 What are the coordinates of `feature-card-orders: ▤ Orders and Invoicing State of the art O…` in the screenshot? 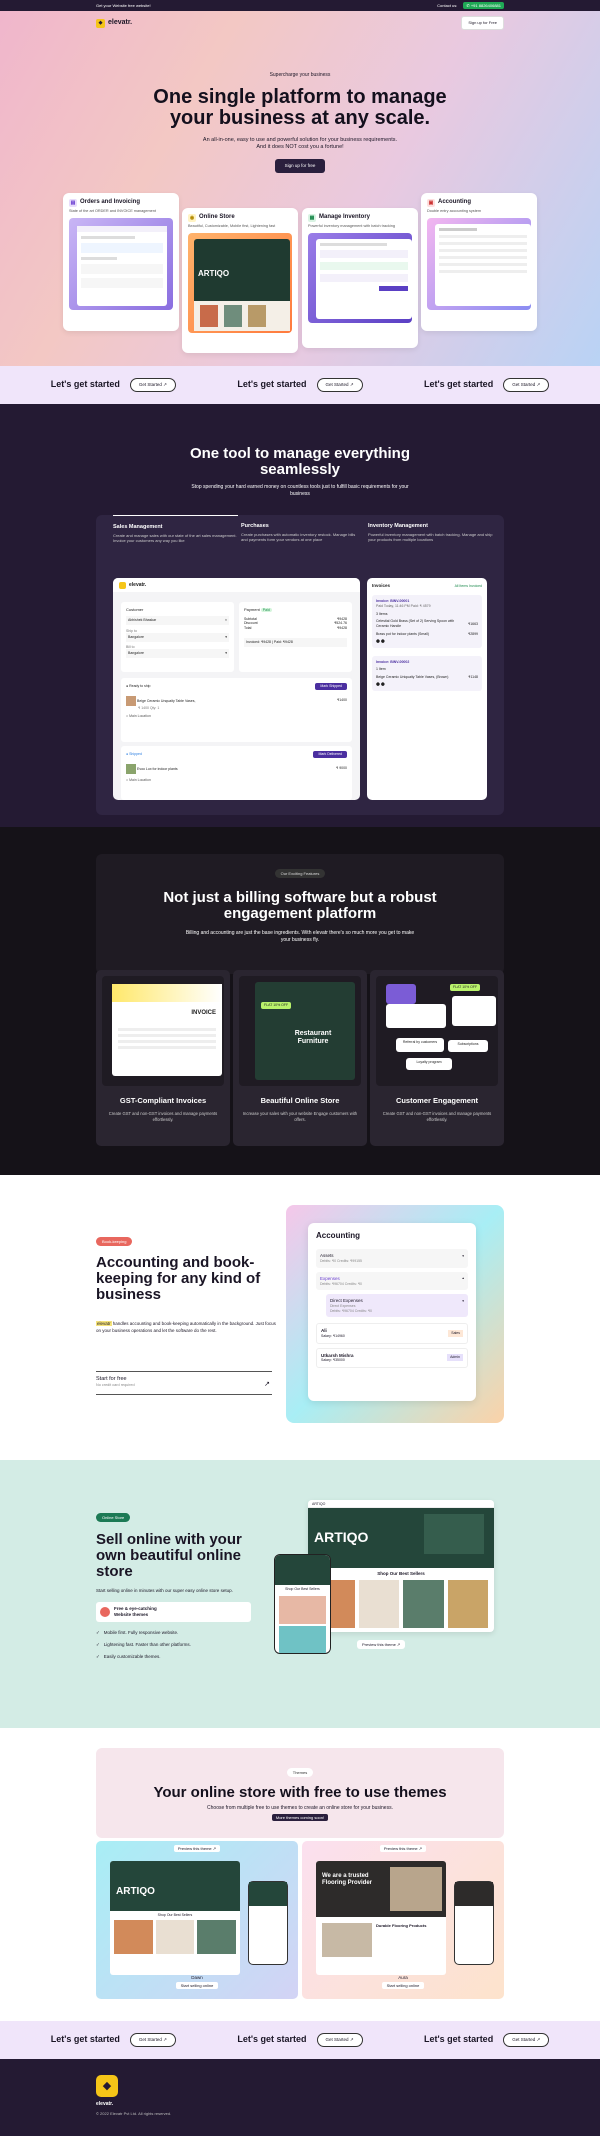 It's located at (121, 262).